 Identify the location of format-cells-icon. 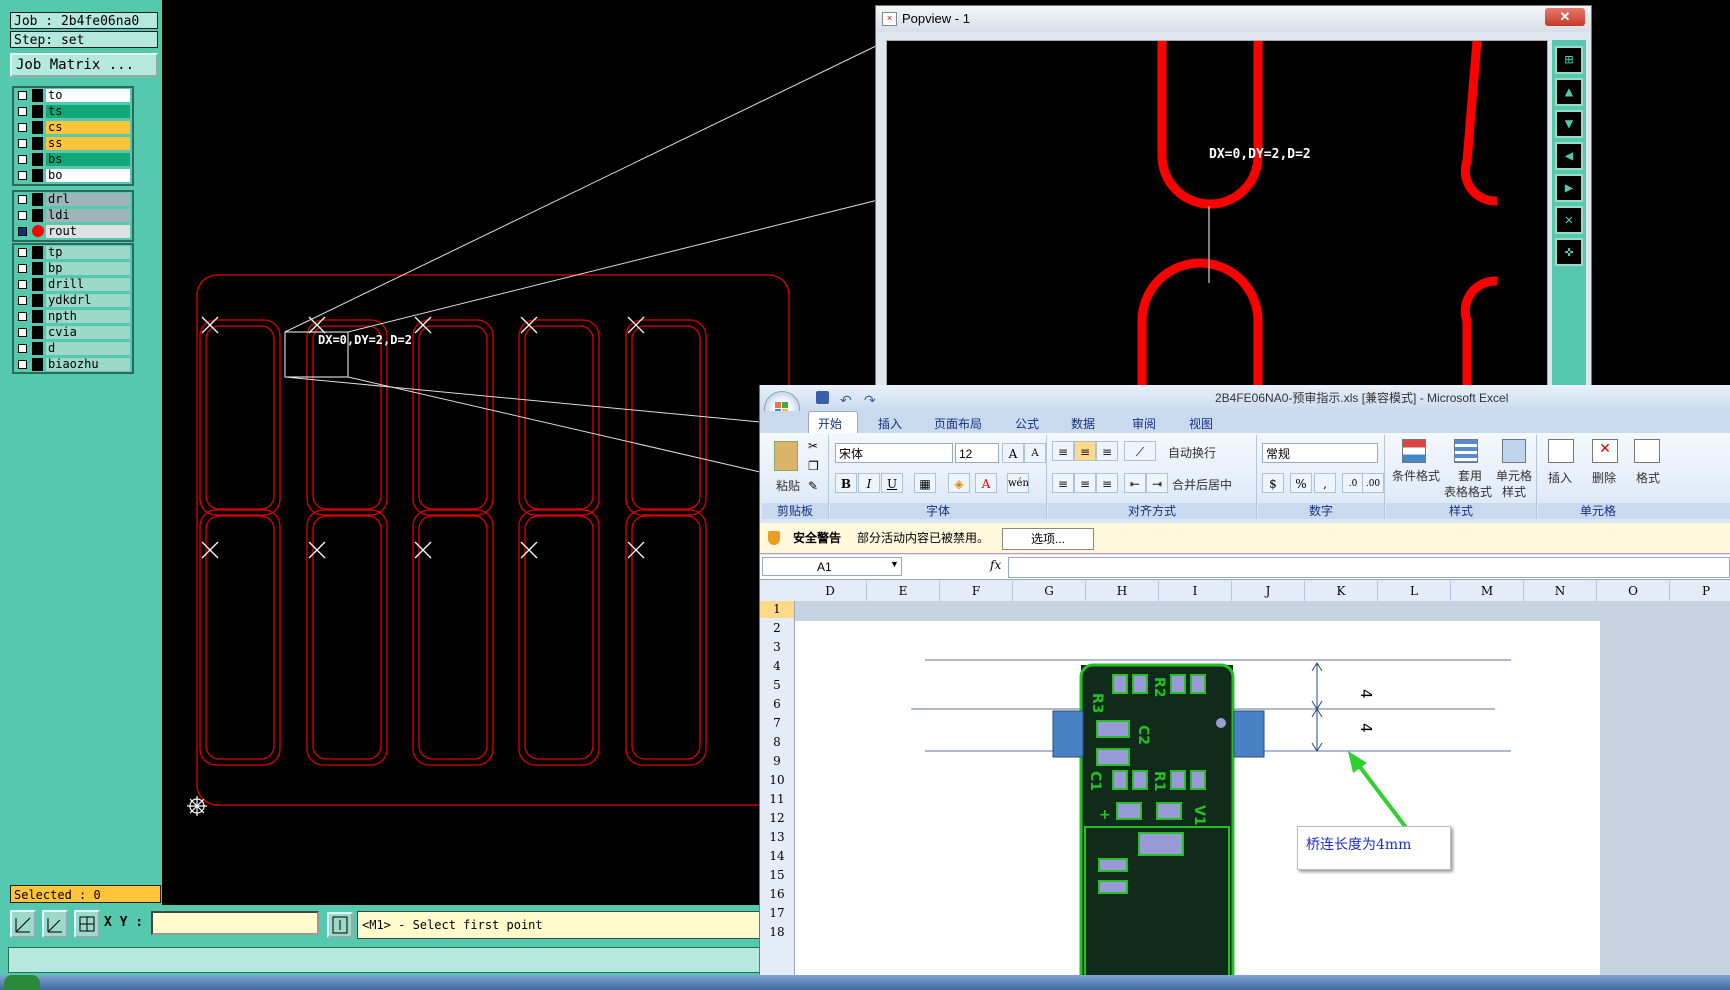
(1647, 451).